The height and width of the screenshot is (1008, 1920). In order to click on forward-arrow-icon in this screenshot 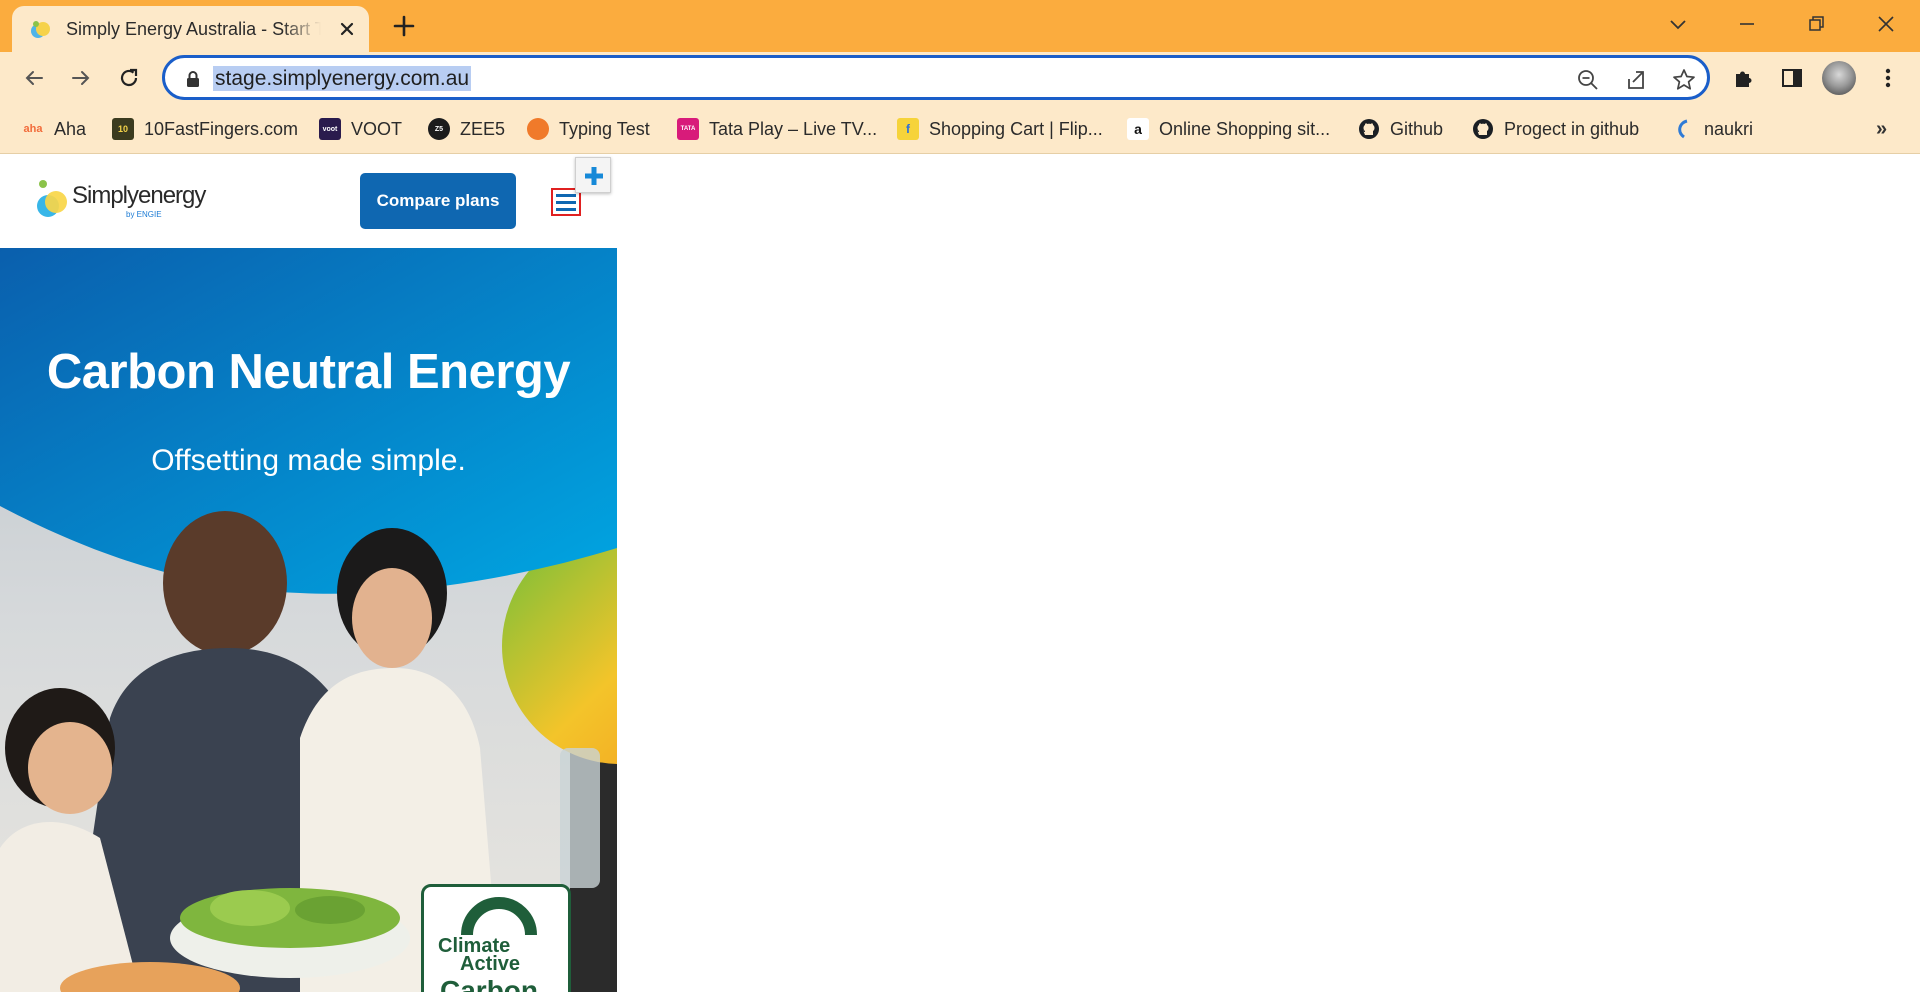, I will do `click(81, 78)`.